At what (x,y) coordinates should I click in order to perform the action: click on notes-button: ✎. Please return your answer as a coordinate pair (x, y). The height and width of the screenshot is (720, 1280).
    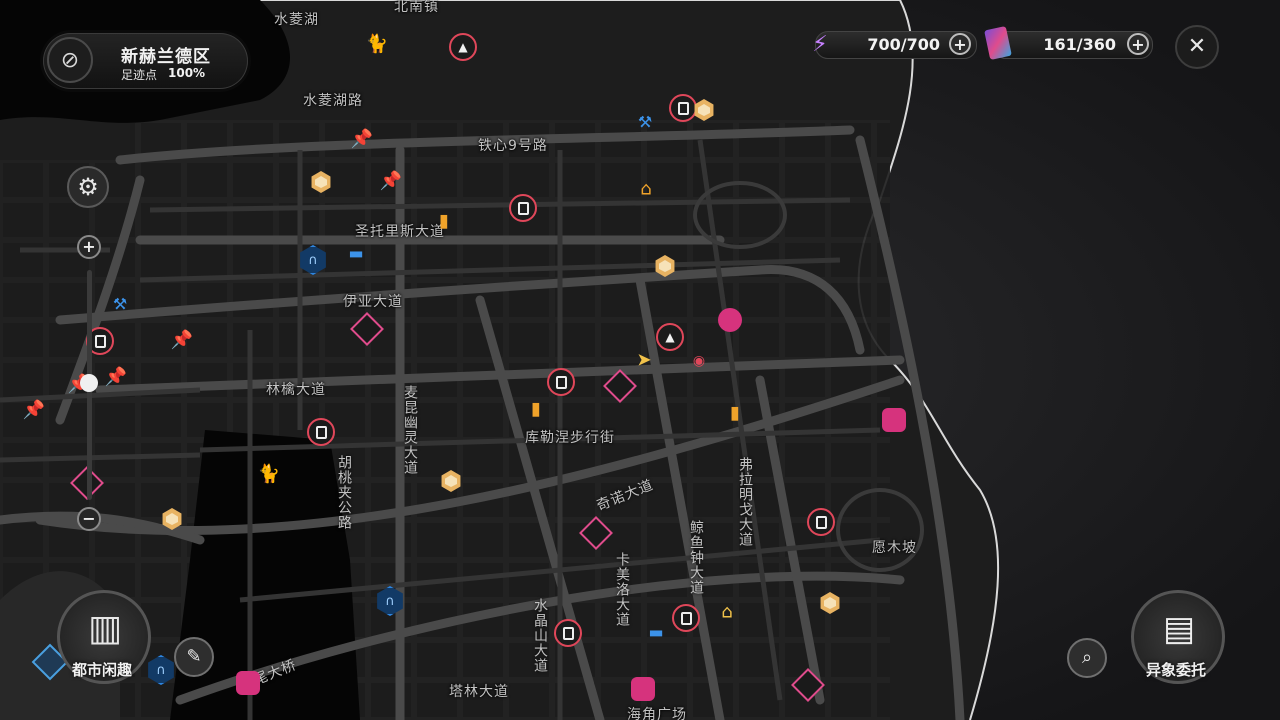
    Looking at the image, I should click on (194, 657).